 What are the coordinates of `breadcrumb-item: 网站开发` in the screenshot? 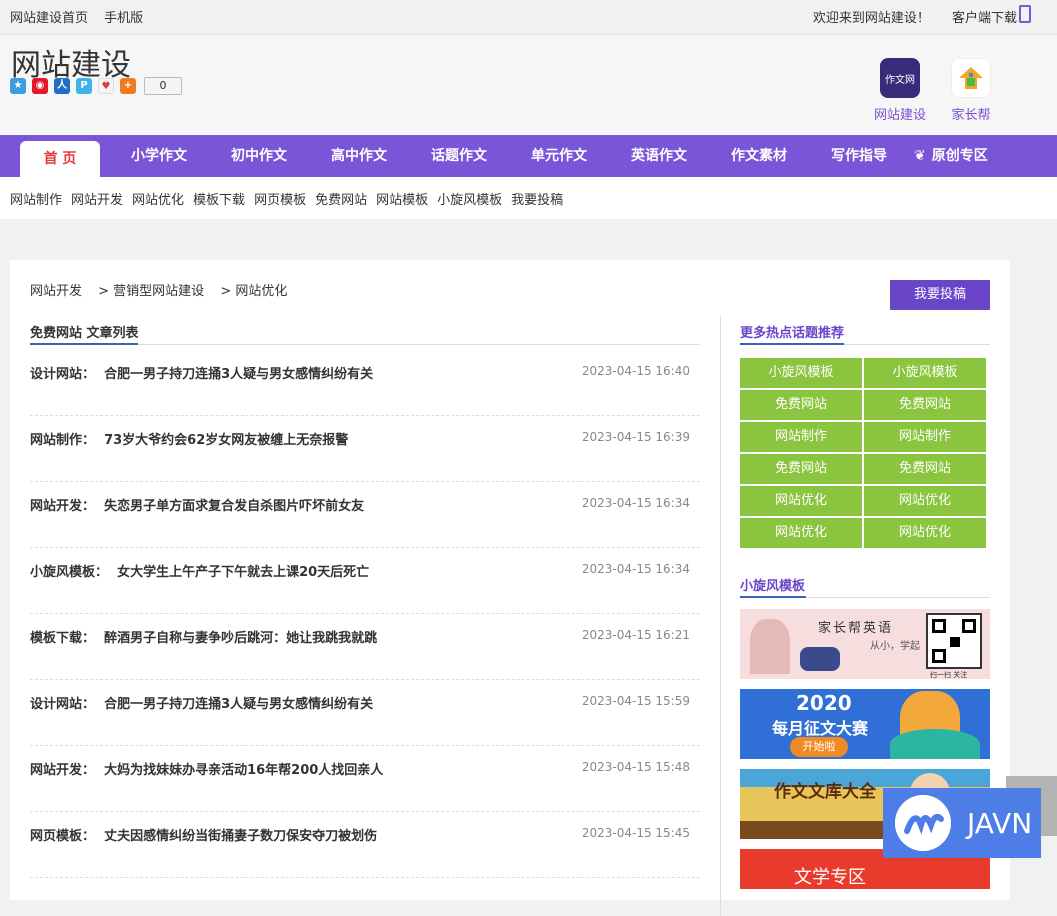 It's located at (56, 291).